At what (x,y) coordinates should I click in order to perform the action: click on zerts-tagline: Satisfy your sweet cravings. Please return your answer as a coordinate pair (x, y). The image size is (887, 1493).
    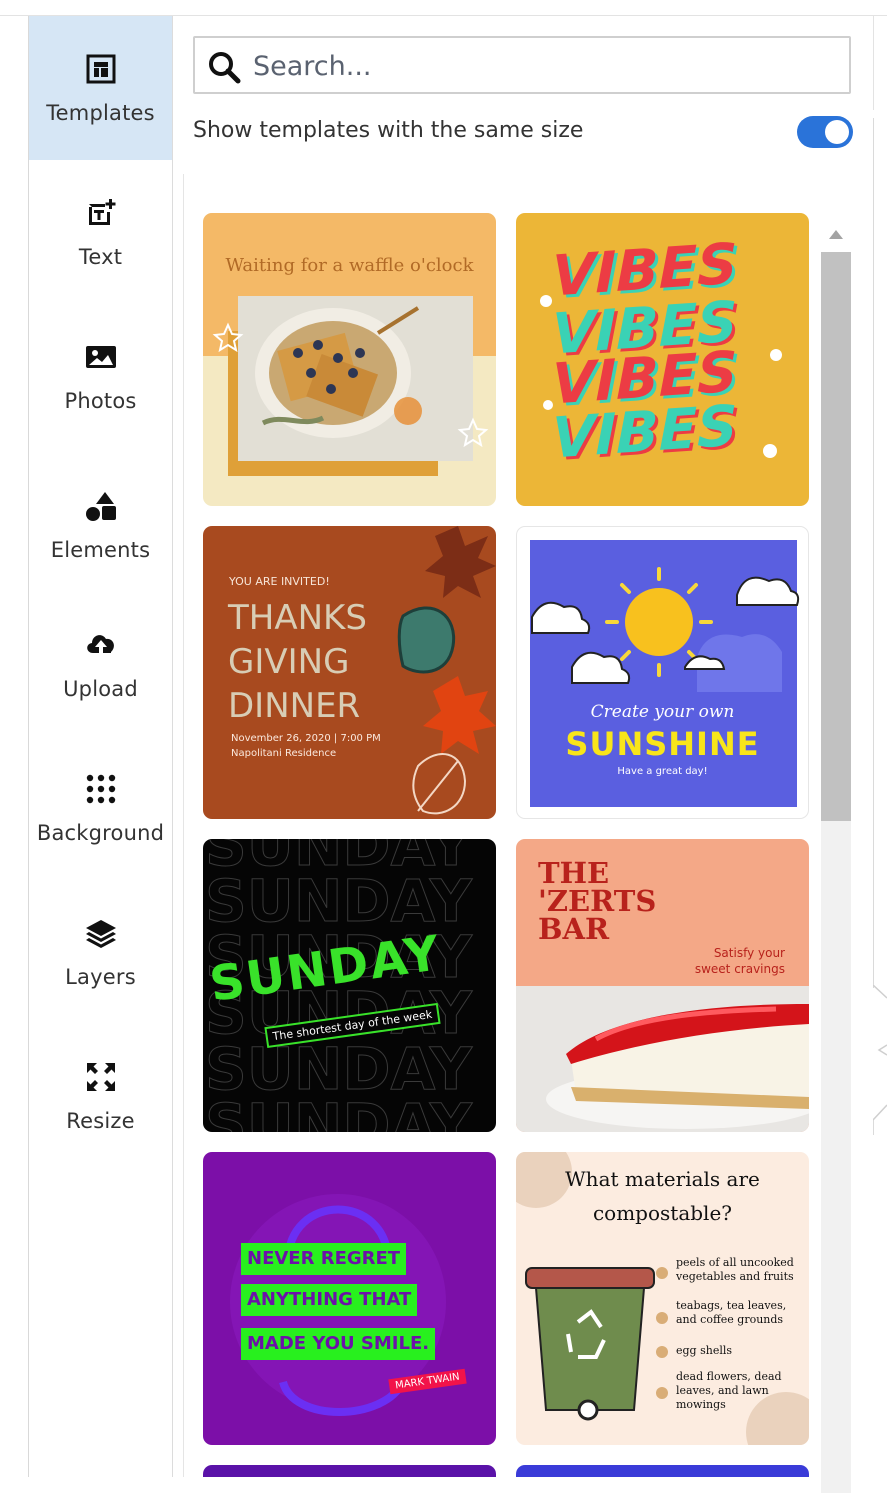
    Looking at the image, I should click on (739, 961).